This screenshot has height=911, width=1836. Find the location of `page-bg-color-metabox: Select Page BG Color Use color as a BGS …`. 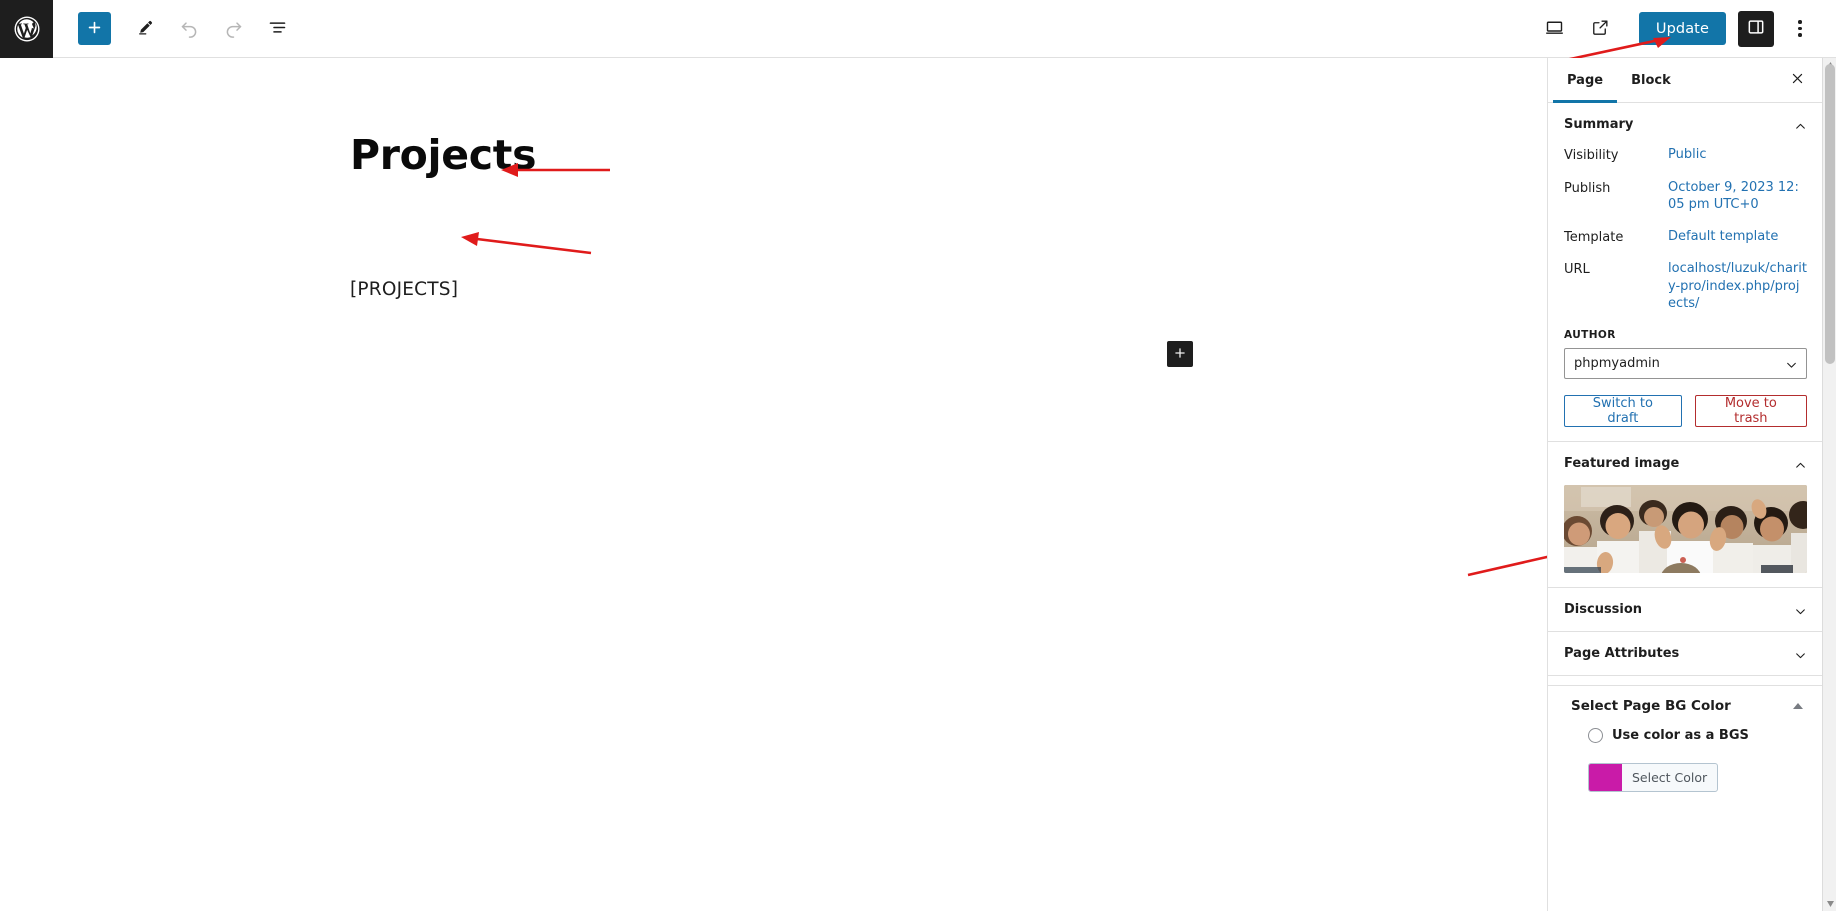

page-bg-color-metabox: Select Page BG Color Use color as a BGS … is located at coordinates (1685, 745).